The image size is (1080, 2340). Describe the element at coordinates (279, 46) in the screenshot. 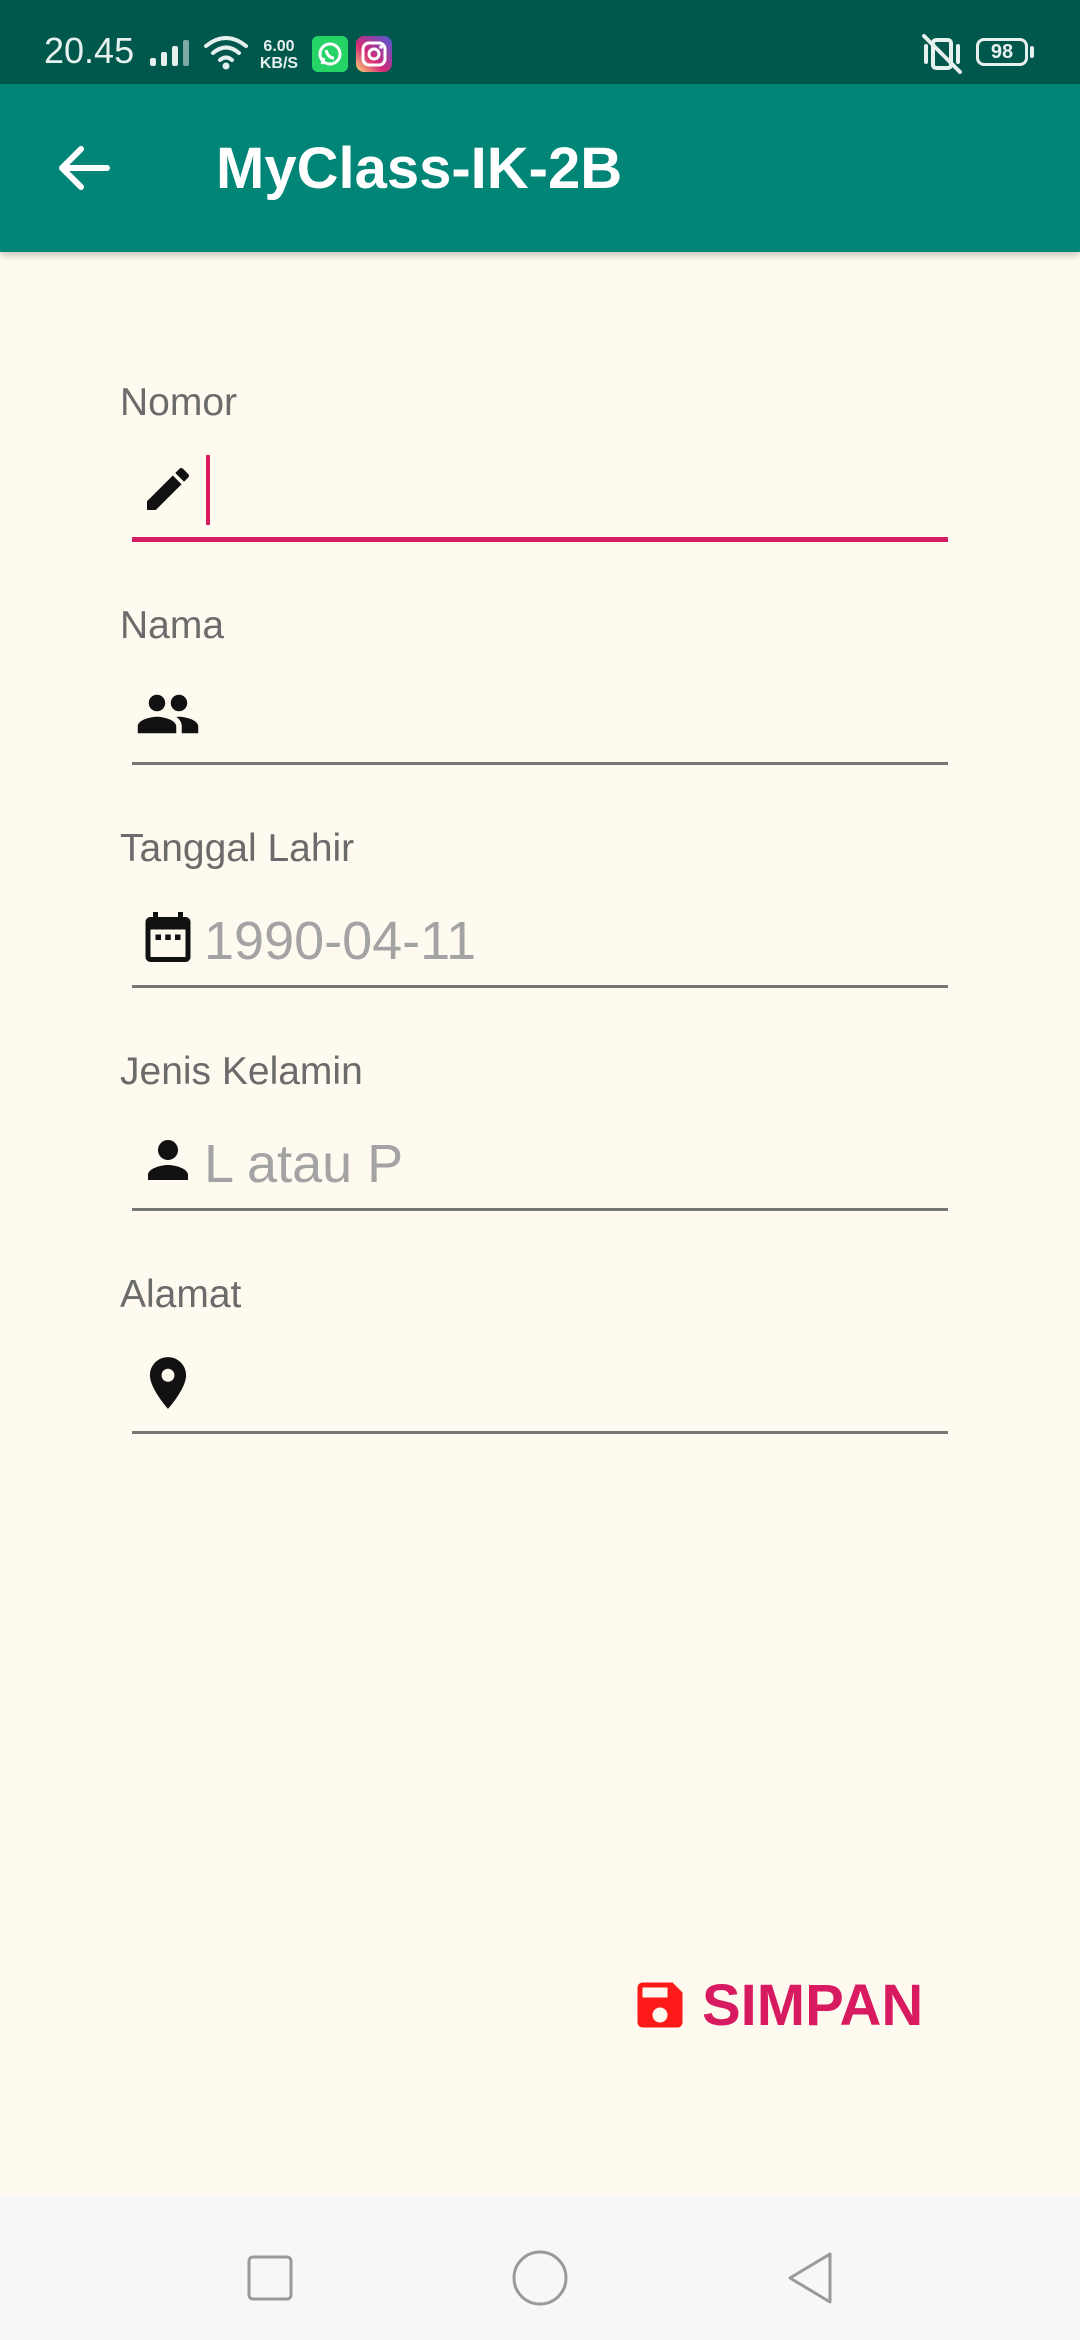

I see `network-speed-value: 6.00` at that location.